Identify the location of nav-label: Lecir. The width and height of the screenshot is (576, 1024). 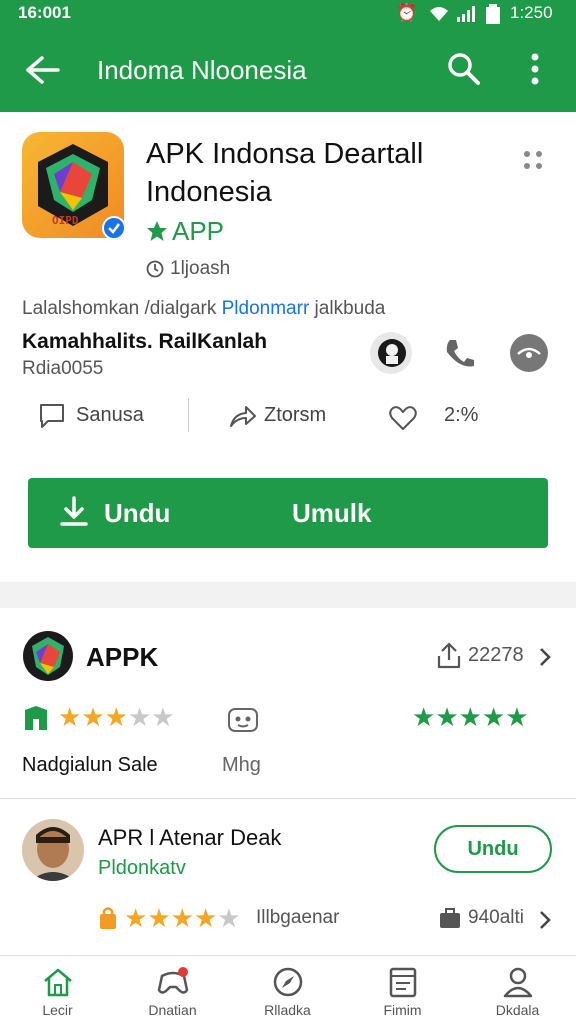
(57, 1010).